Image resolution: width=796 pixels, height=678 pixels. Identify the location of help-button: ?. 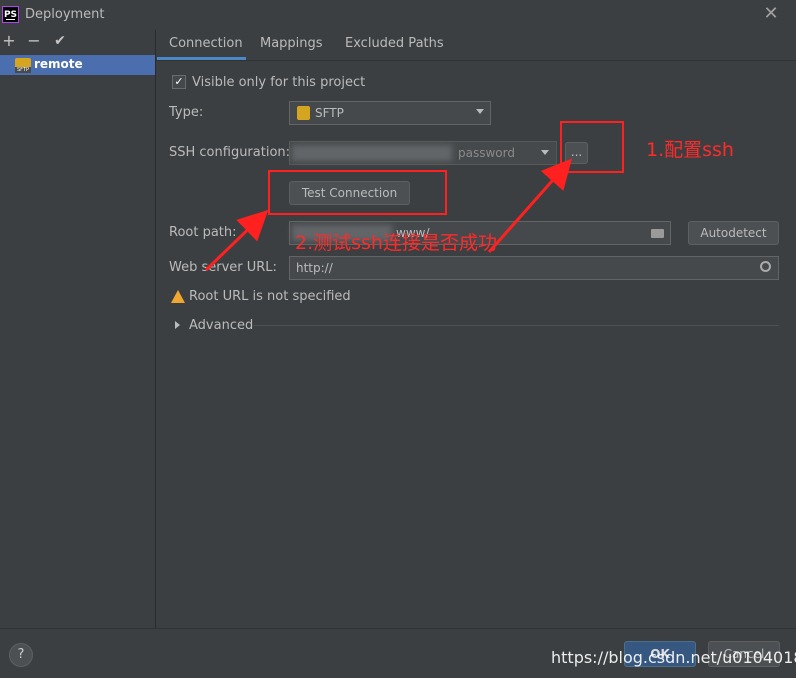
(21, 655).